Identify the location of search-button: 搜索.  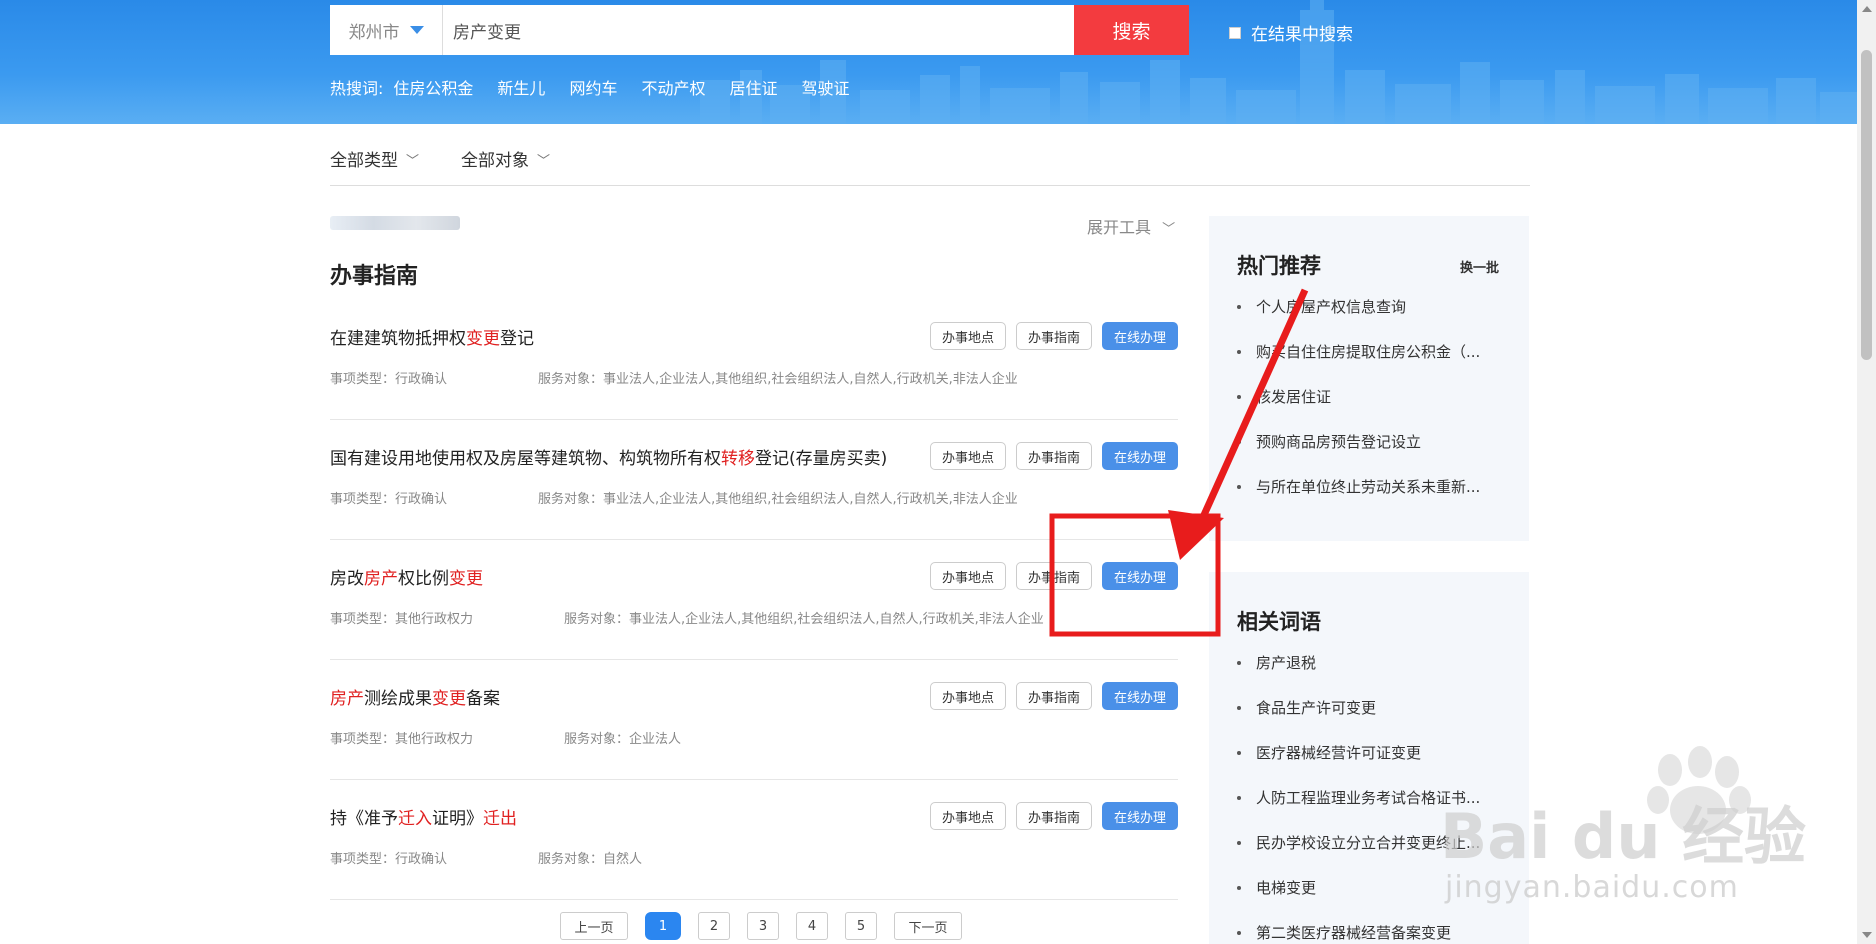
(1131, 30).